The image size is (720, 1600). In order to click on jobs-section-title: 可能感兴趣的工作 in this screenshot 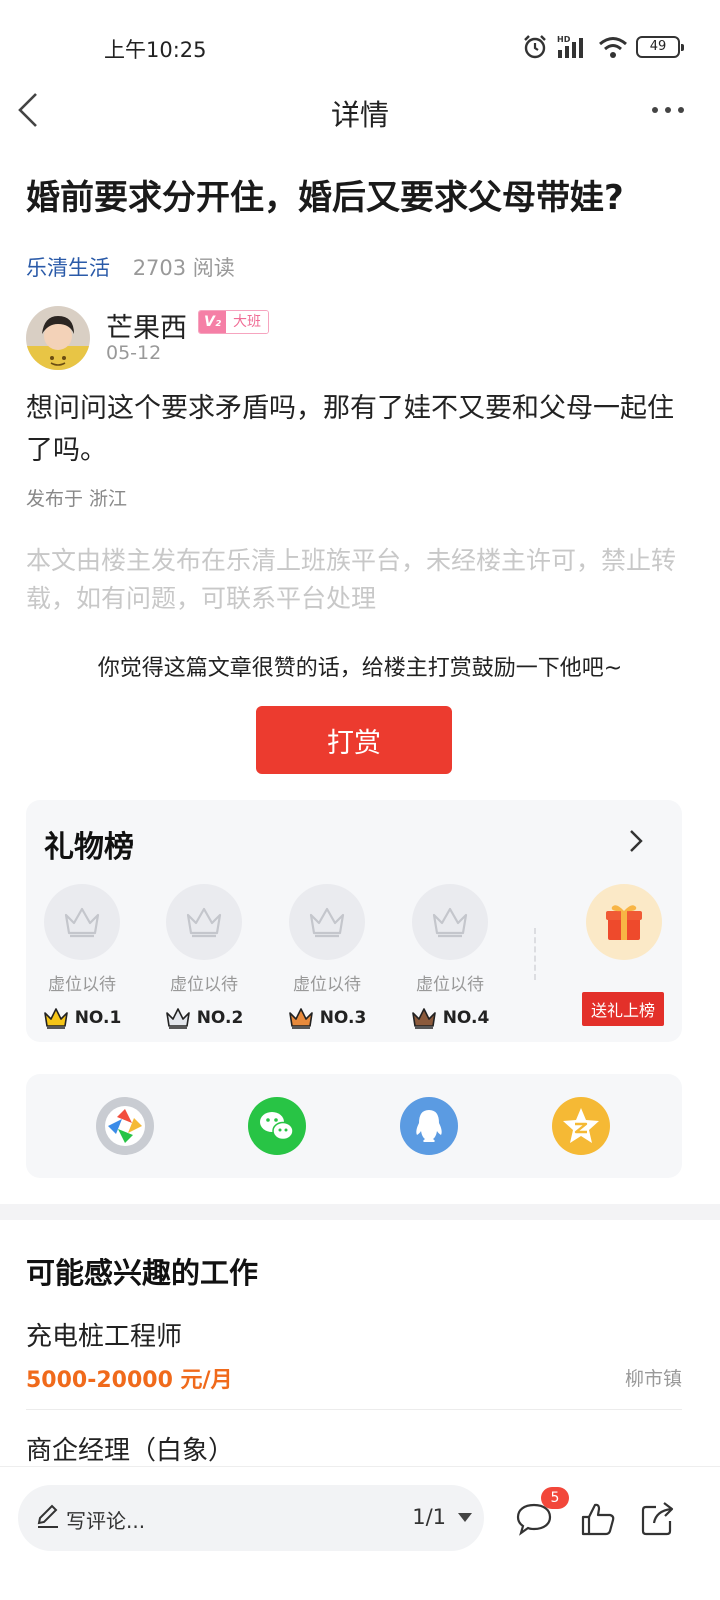, I will do `click(142, 1273)`.